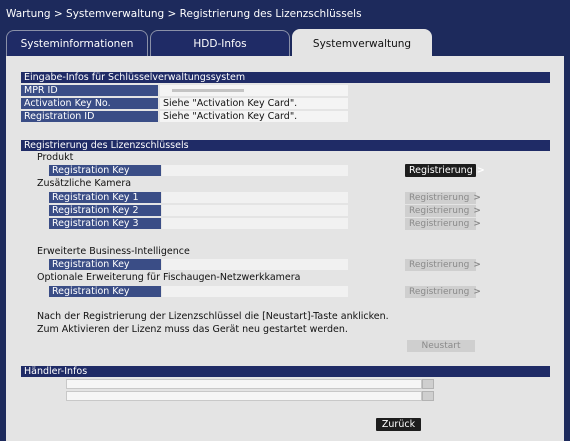 This screenshot has width=570, height=441. Describe the element at coordinates (55, 157) in the screenshot. I see `product-title: Produkt` at that location.